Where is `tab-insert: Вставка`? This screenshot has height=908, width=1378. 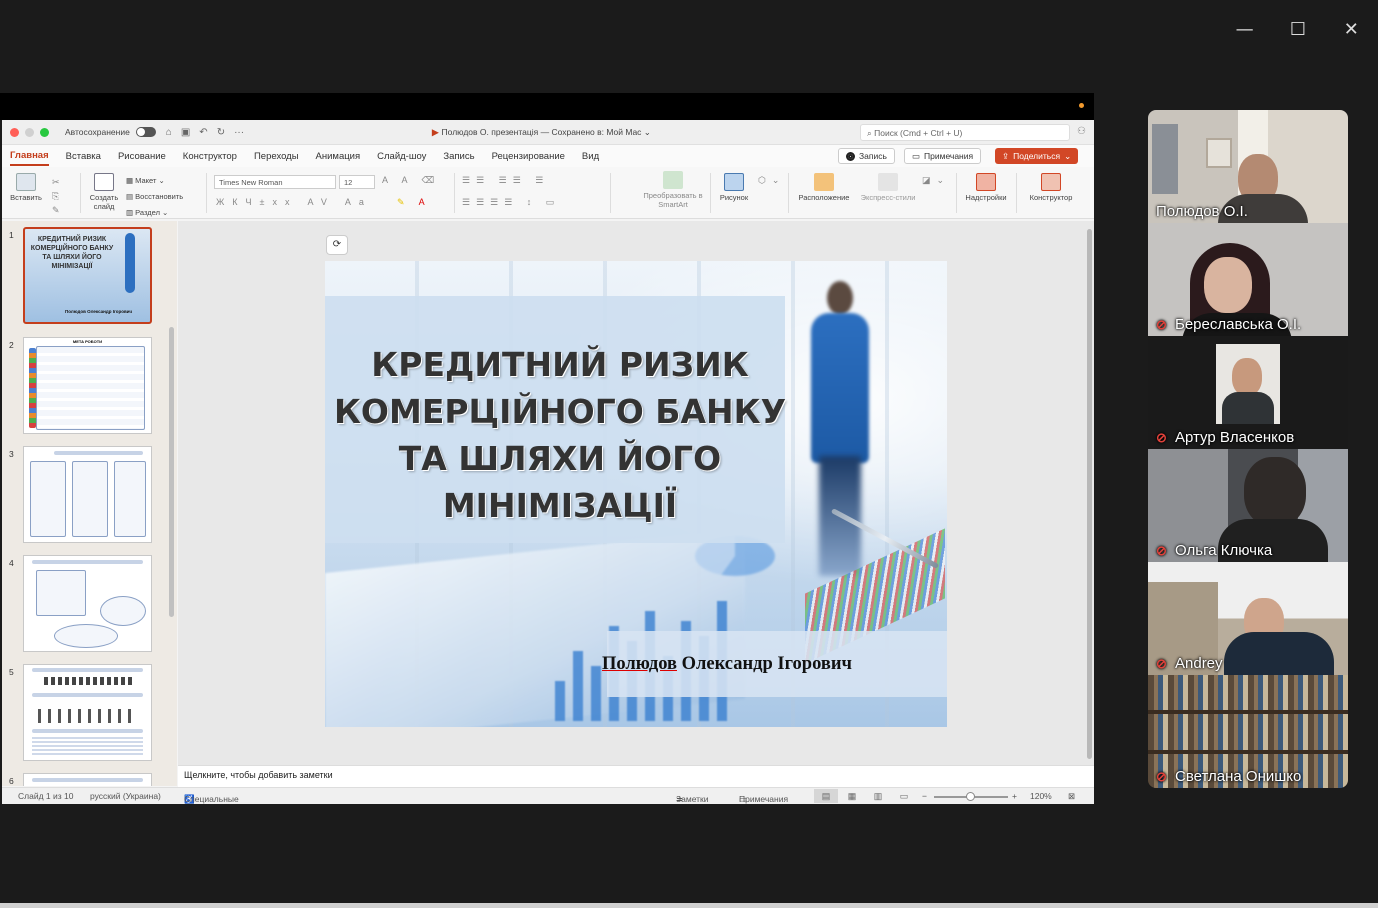 tab-insert: Вставка is located at coordinates (83, 156).